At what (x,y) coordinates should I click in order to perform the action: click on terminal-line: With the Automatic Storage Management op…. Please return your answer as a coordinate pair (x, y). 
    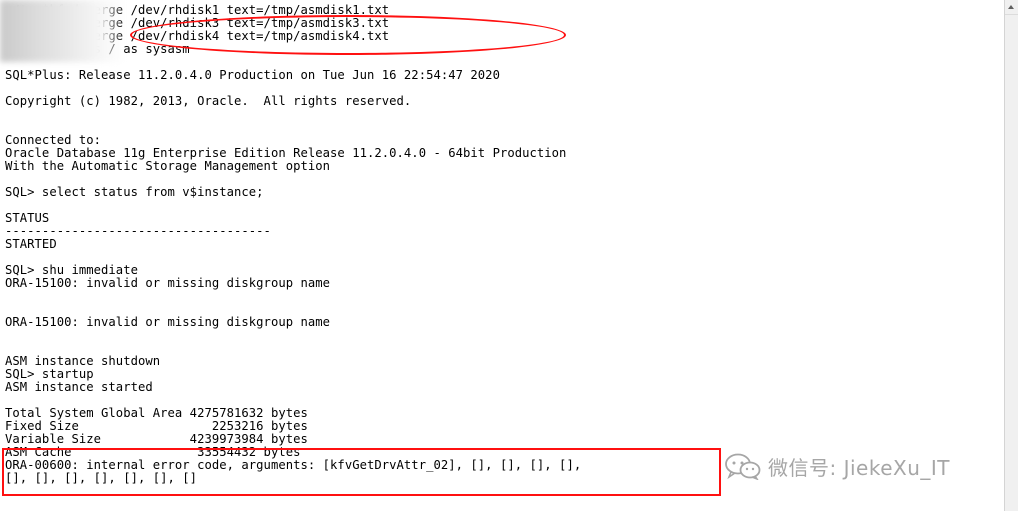
    Looking at the image, I should click on (168, 166).